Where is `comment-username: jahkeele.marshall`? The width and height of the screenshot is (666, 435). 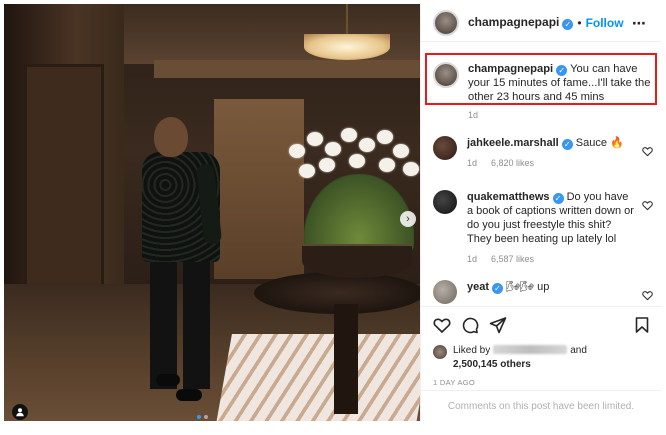
comment-username: jahkeele.marshall is located at coordinates (513, 143).